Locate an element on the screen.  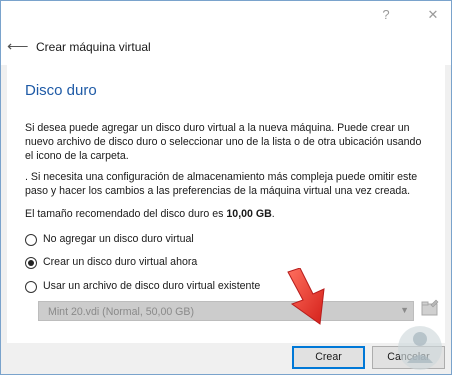
existing-disk-value: Mint 20.vdi (Normal, 50,00 GB) is located at coordinates (121, 312).